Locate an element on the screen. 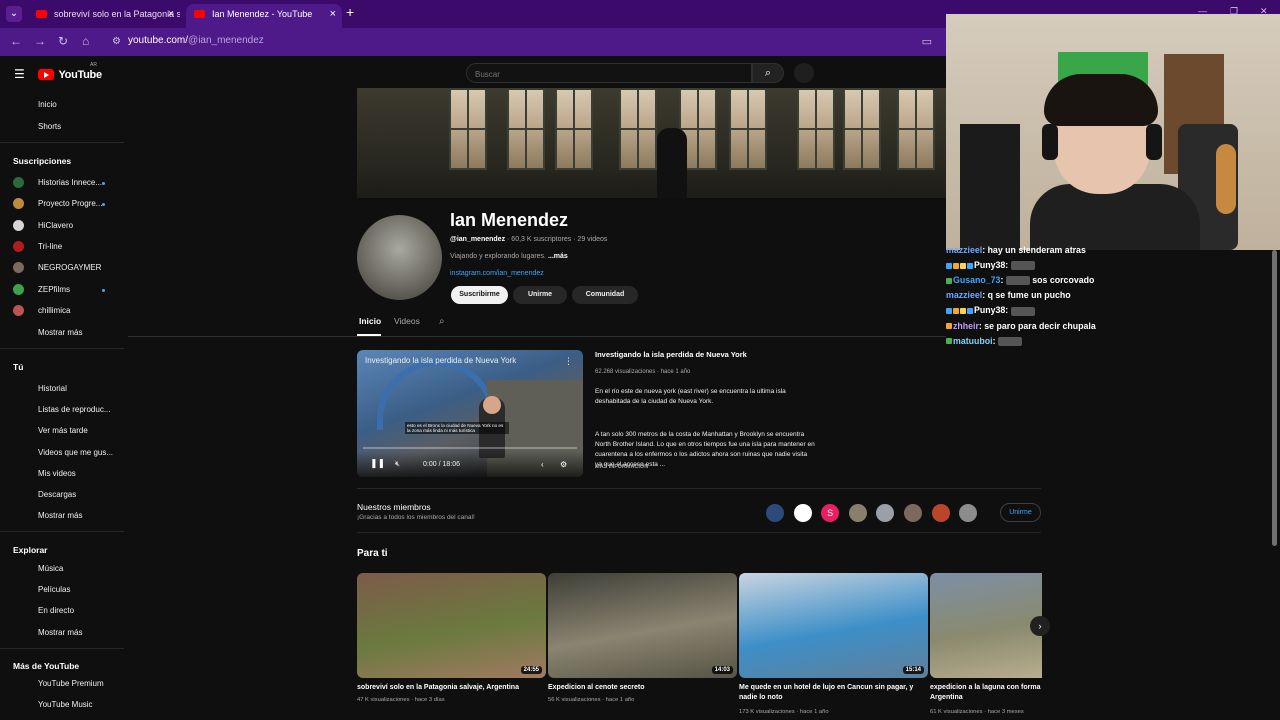 This screenshot has width=1280, height=720. site-info-icon: ⚙ is located at coordinates (116, 41).